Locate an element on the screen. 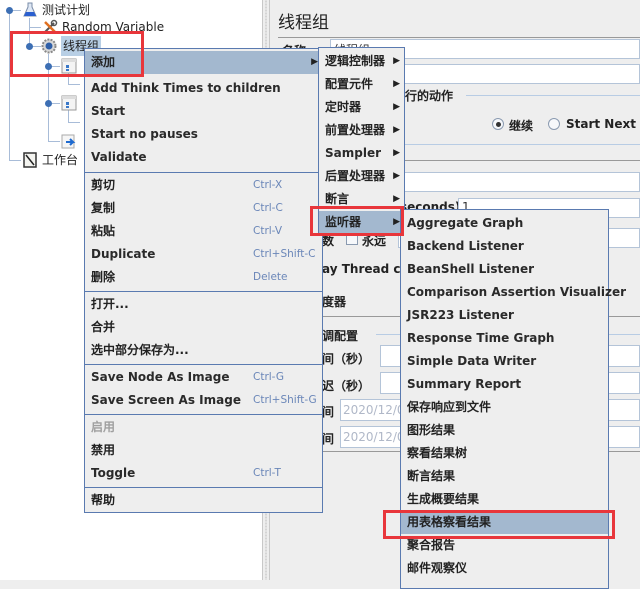  menu-item-copy: 复制 Ctrl-C is located at coordinates (203, 208).